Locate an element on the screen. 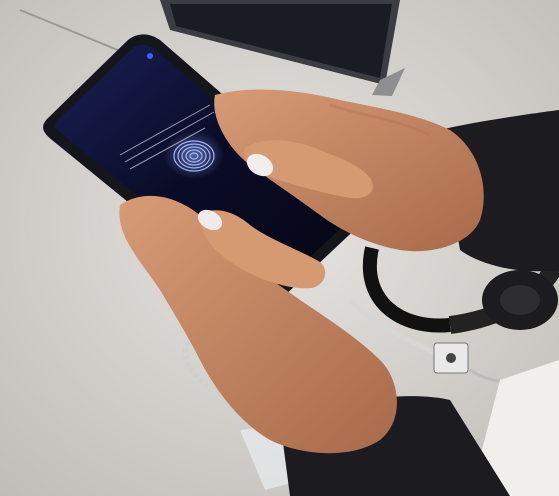 The width and height of the screenshot is (559, 496). settings-icon is located at coordinates (150, 56).